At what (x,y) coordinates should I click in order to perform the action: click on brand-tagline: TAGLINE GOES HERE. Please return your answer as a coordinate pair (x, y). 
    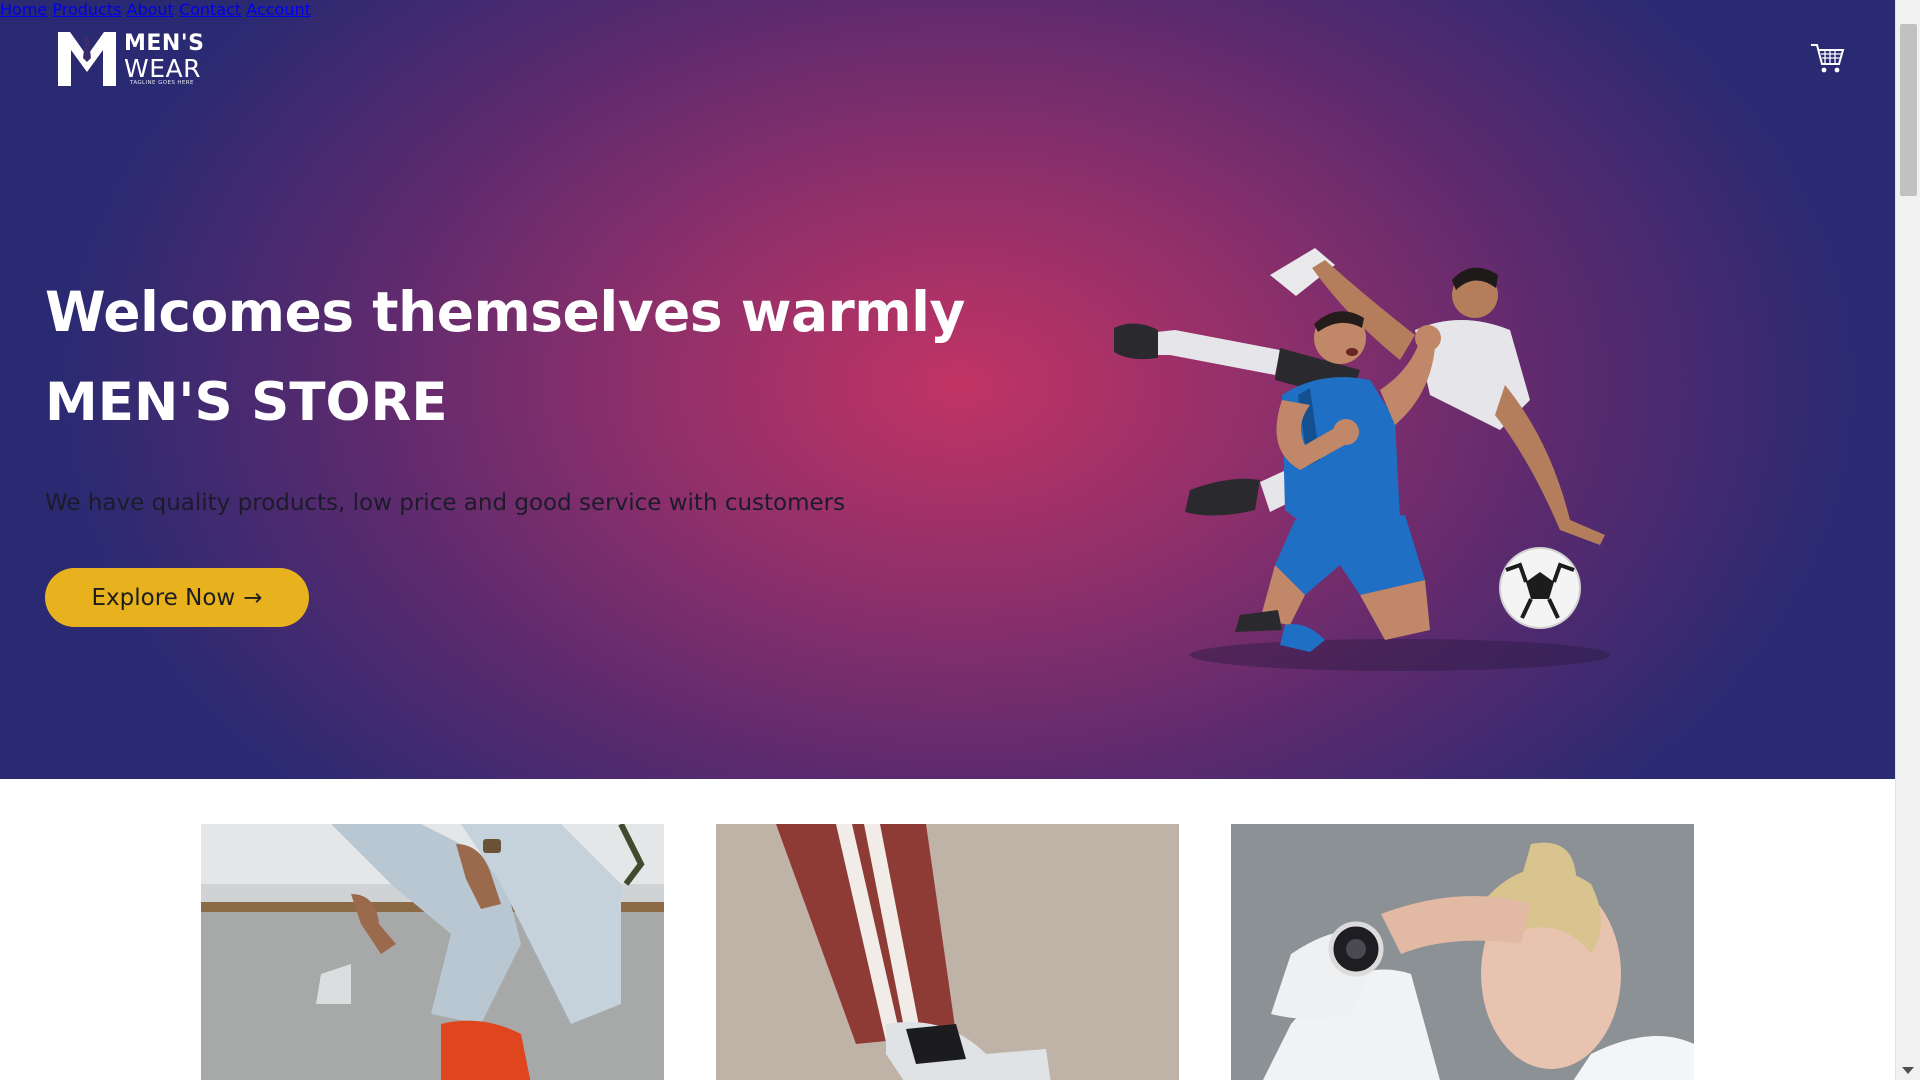
    Looking at the image, I should click on (162, 83).